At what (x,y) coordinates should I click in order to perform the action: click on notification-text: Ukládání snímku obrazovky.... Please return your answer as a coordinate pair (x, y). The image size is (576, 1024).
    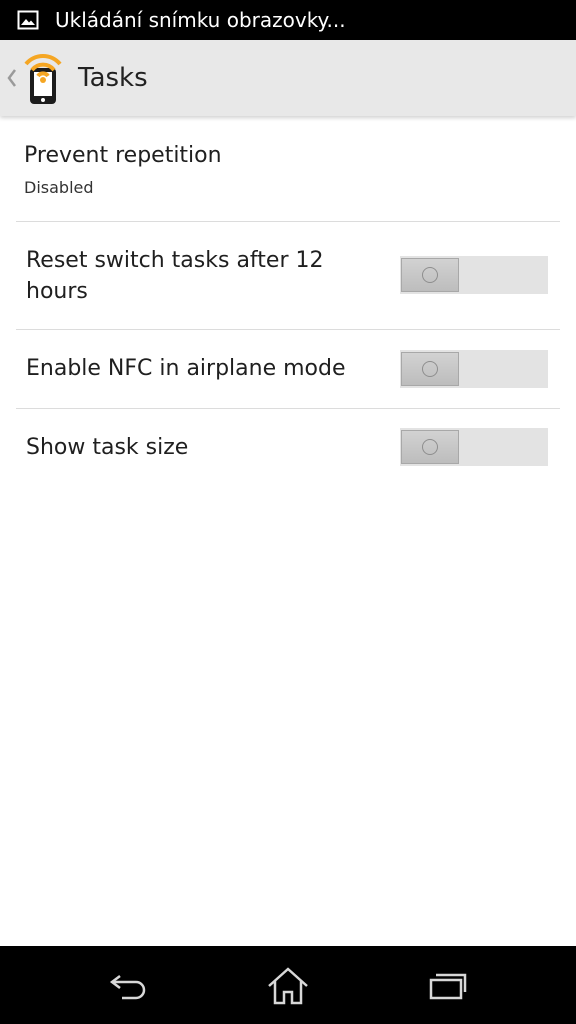
    Looking at the image, I should click on (200, 20).